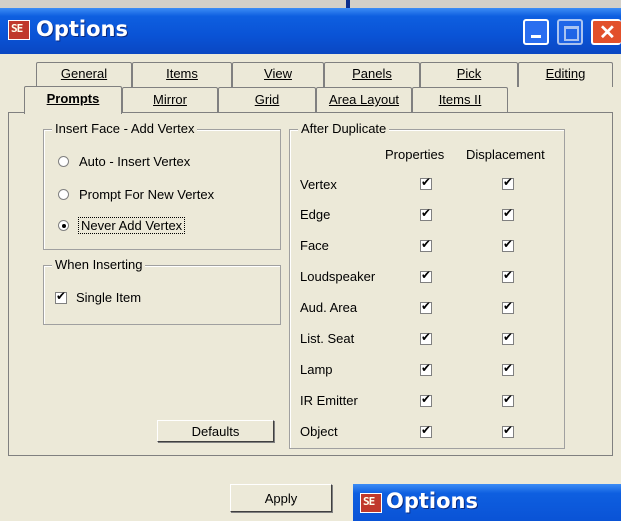  Describe the element at coordinates (426, 275) in the screenshot. I see `properties-checkbox-loudspeaker` at that location.